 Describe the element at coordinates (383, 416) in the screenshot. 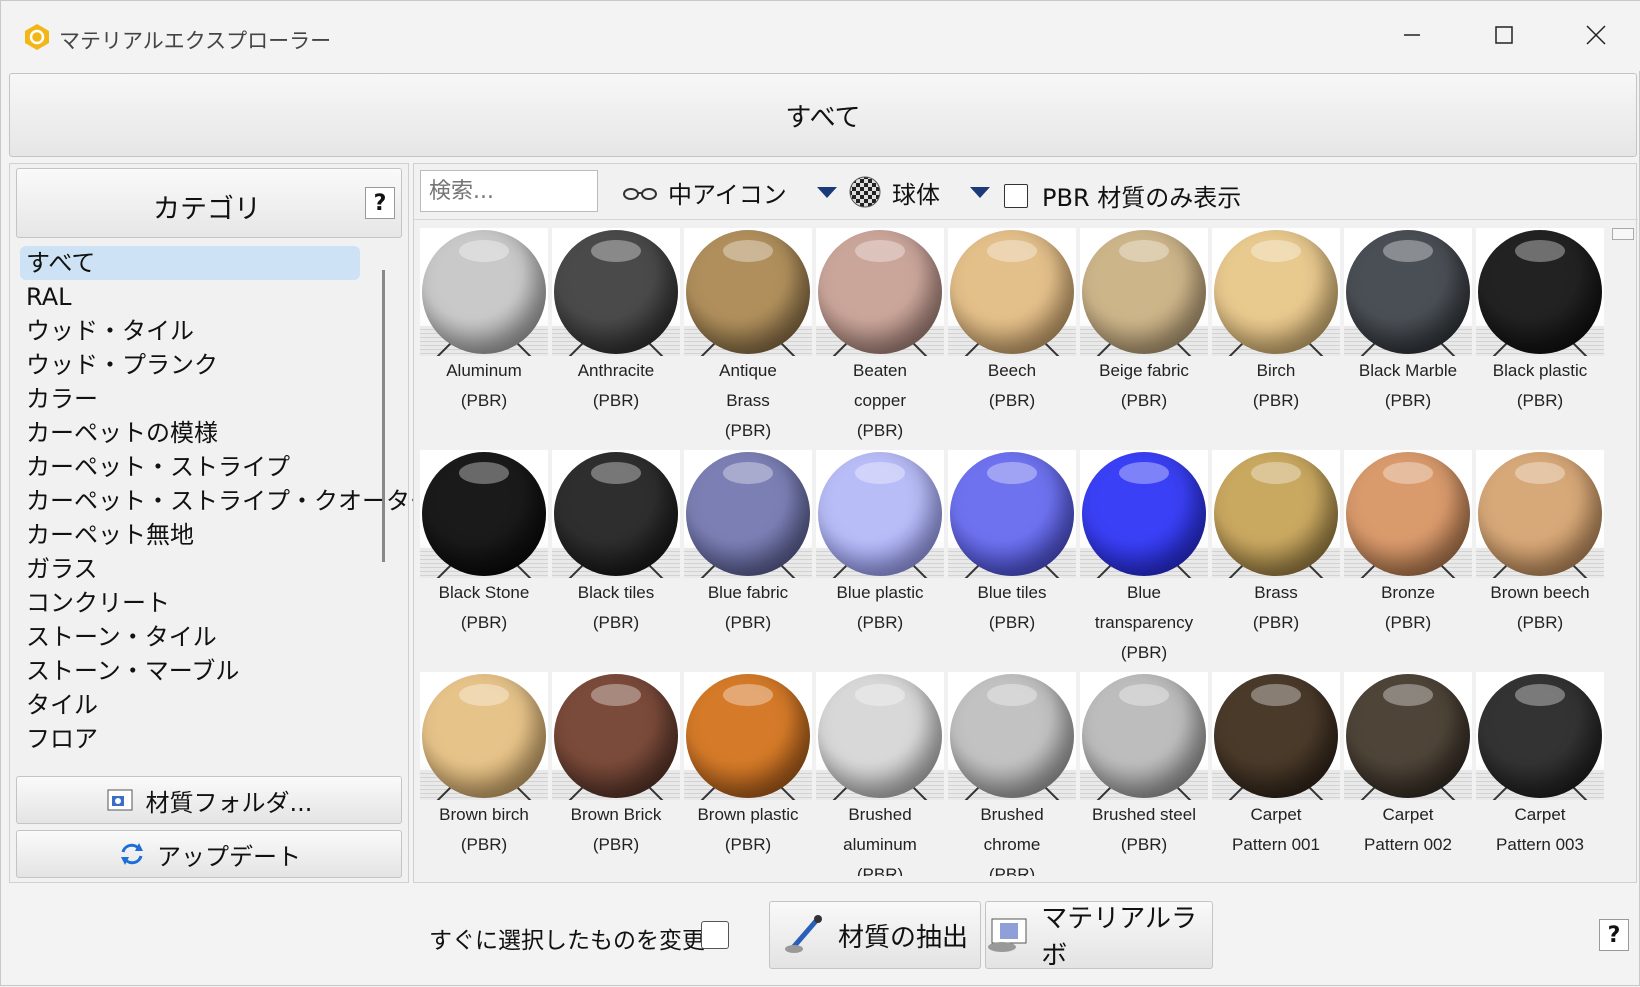

I see `category-scrollbar` at that location.